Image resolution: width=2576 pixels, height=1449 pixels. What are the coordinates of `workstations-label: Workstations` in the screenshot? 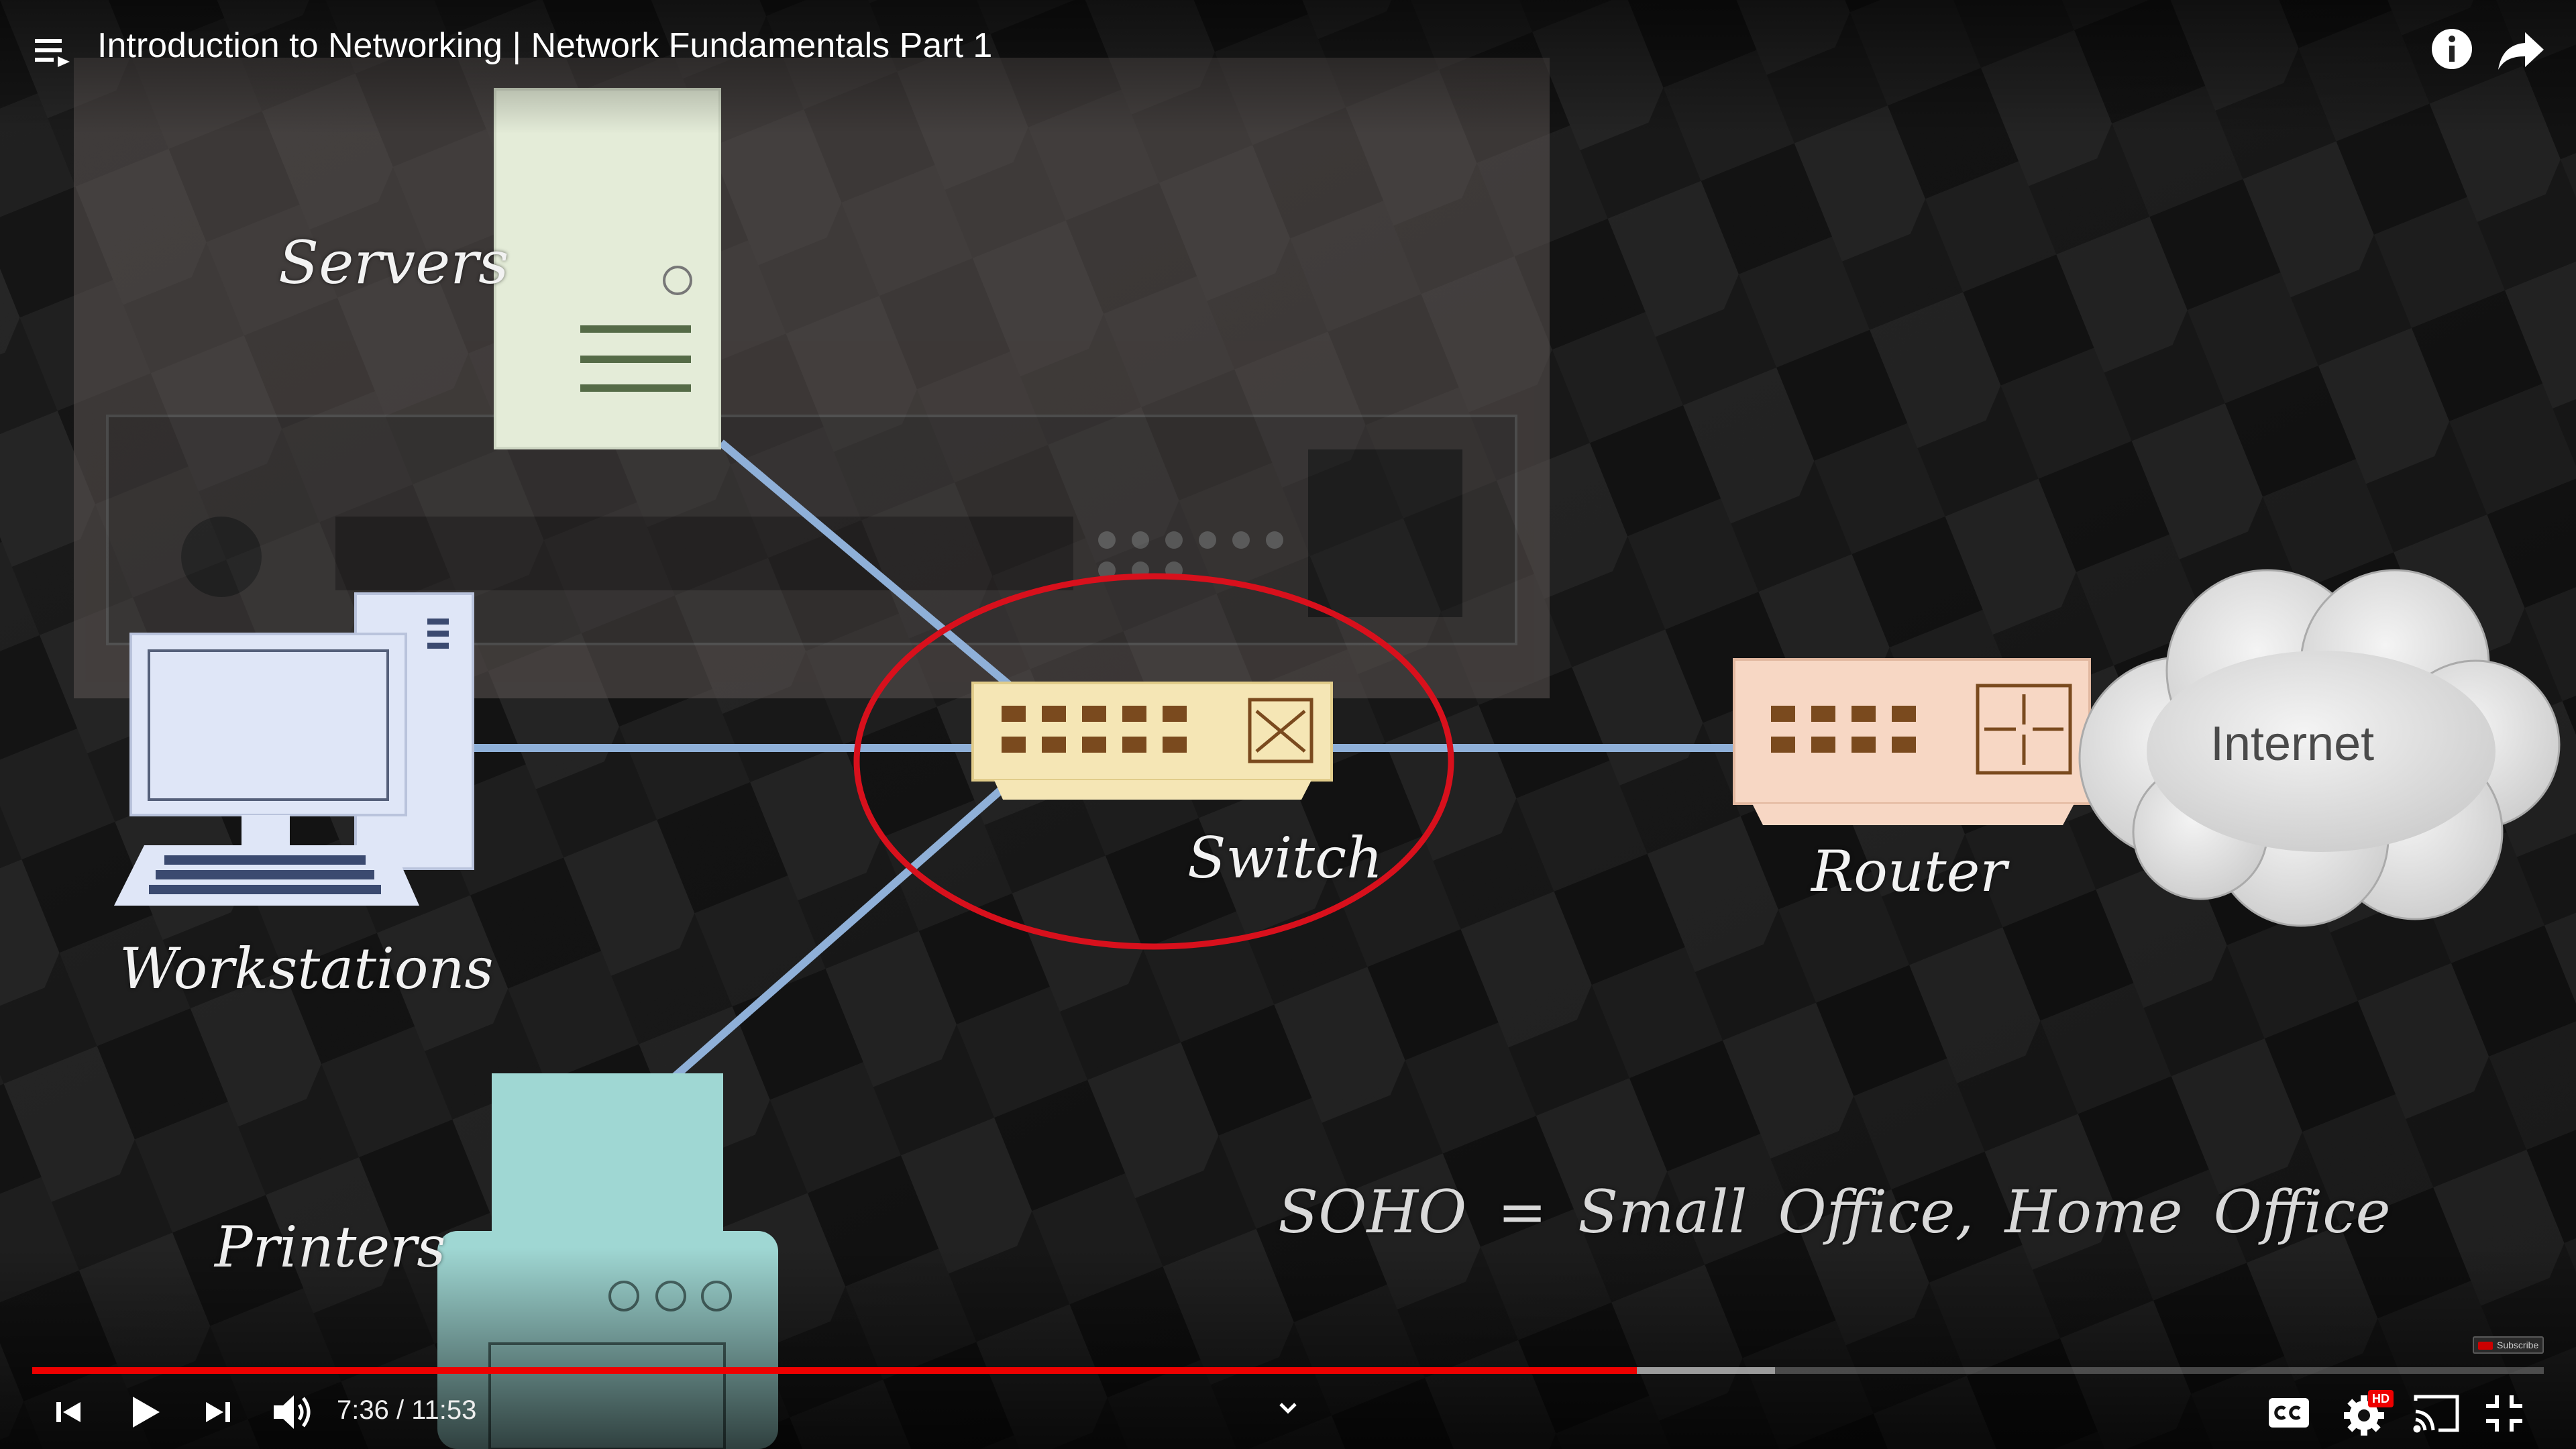 It's located at (306, 969).